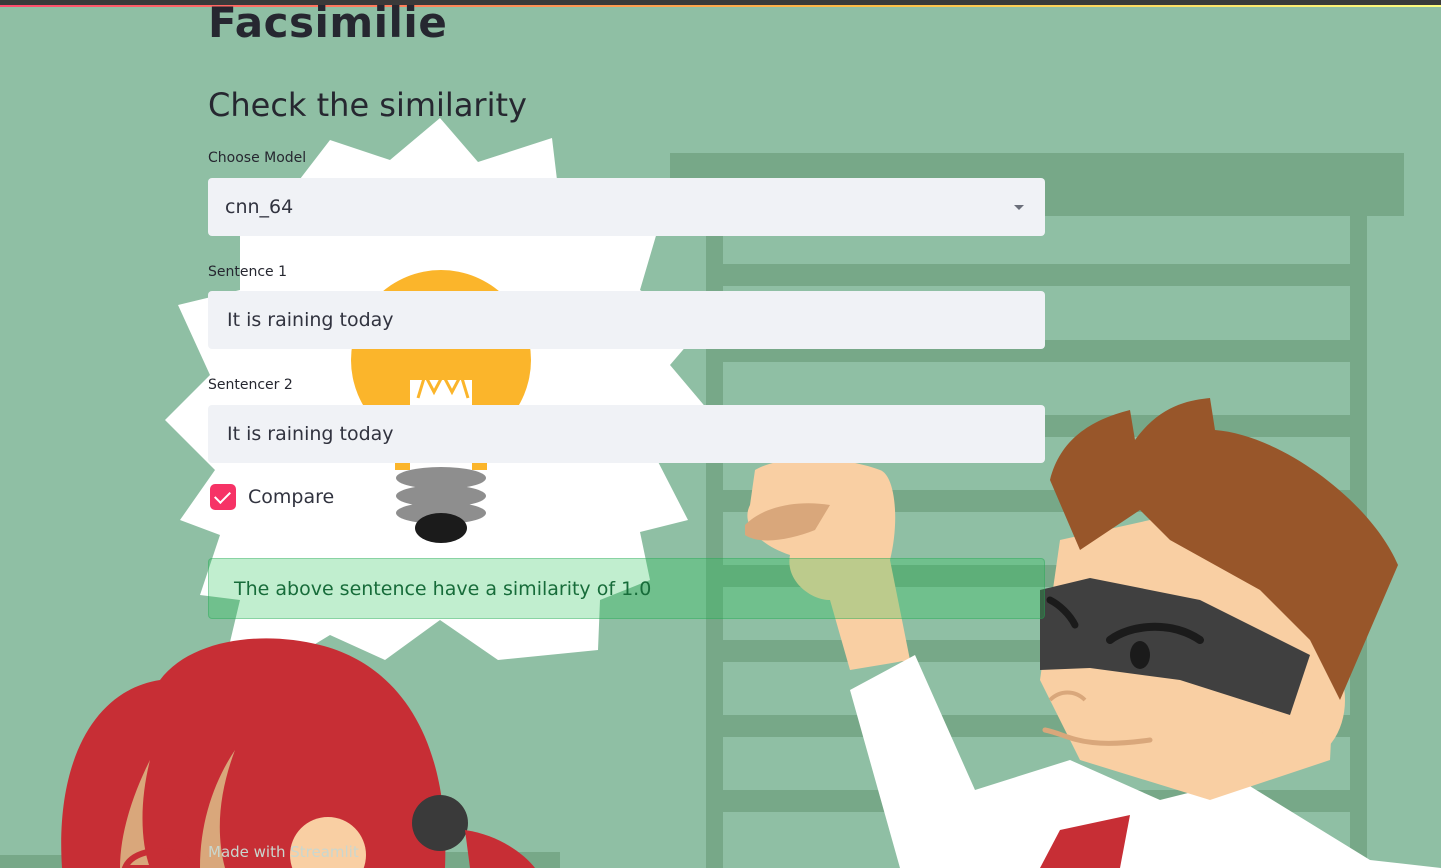 The image size is (1441, 868). I want to click on compare-checkbox, so click(223, 497).